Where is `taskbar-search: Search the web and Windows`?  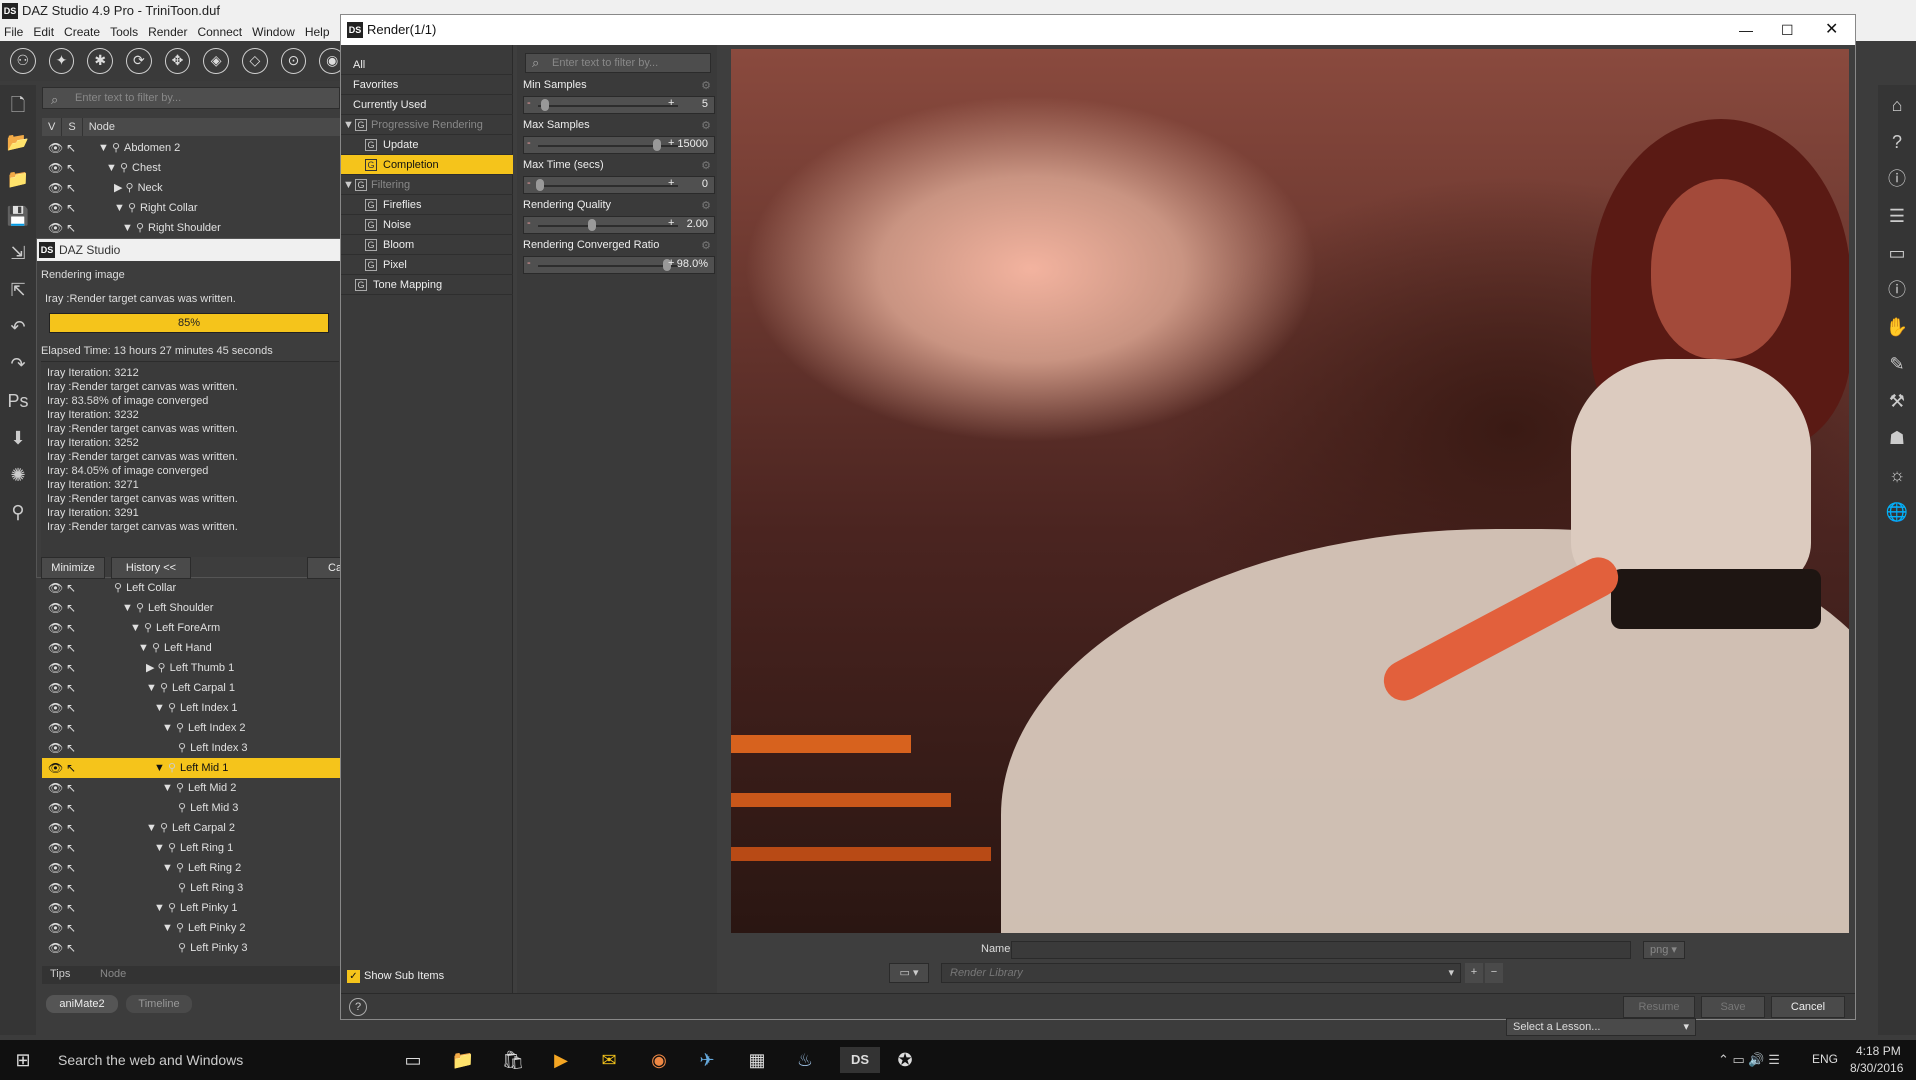
taskbar-search: Search the web and Windows is located at coordinates (150, 1060).